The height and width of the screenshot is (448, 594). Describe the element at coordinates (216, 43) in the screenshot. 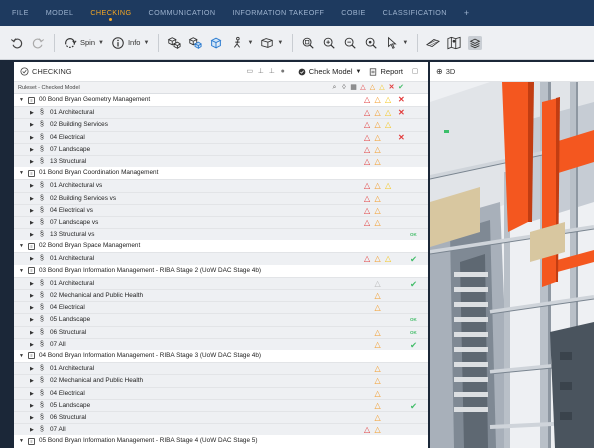

I see `isolate-button` at that location.